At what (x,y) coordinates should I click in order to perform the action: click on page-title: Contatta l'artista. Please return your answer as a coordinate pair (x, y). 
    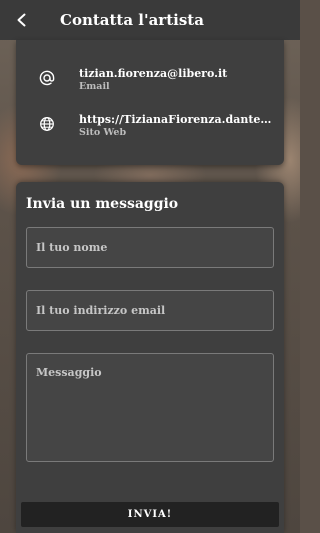
    Looking at the image, I should click on (132, 20).